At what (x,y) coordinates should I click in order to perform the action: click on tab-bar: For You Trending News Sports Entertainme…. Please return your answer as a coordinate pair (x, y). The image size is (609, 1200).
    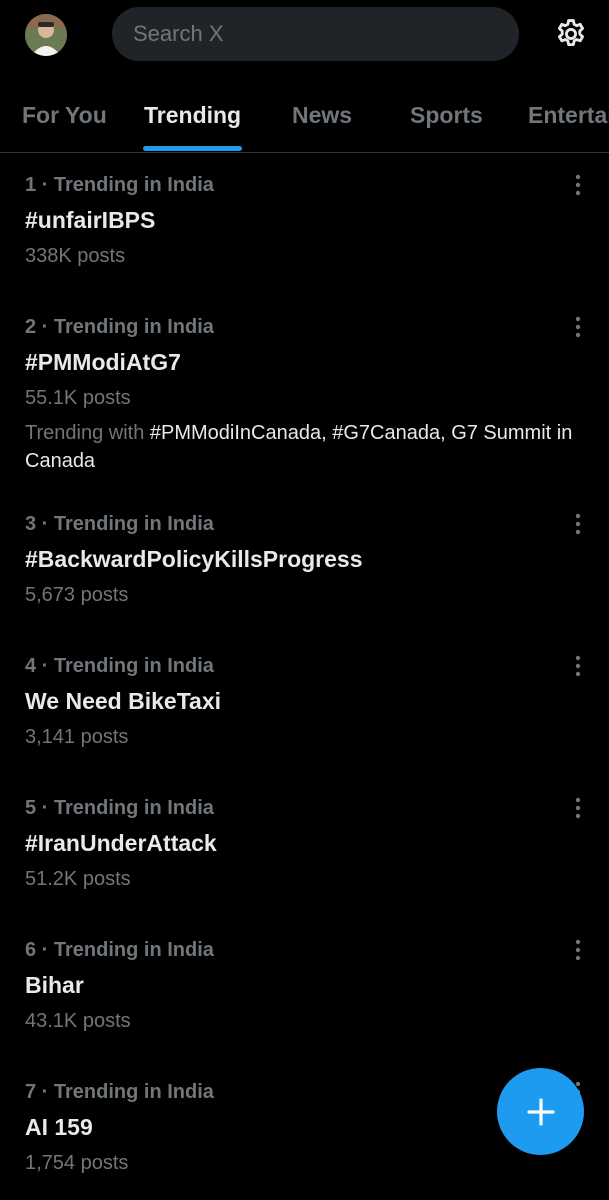
    Looking at the image, I should click on (304, 118).